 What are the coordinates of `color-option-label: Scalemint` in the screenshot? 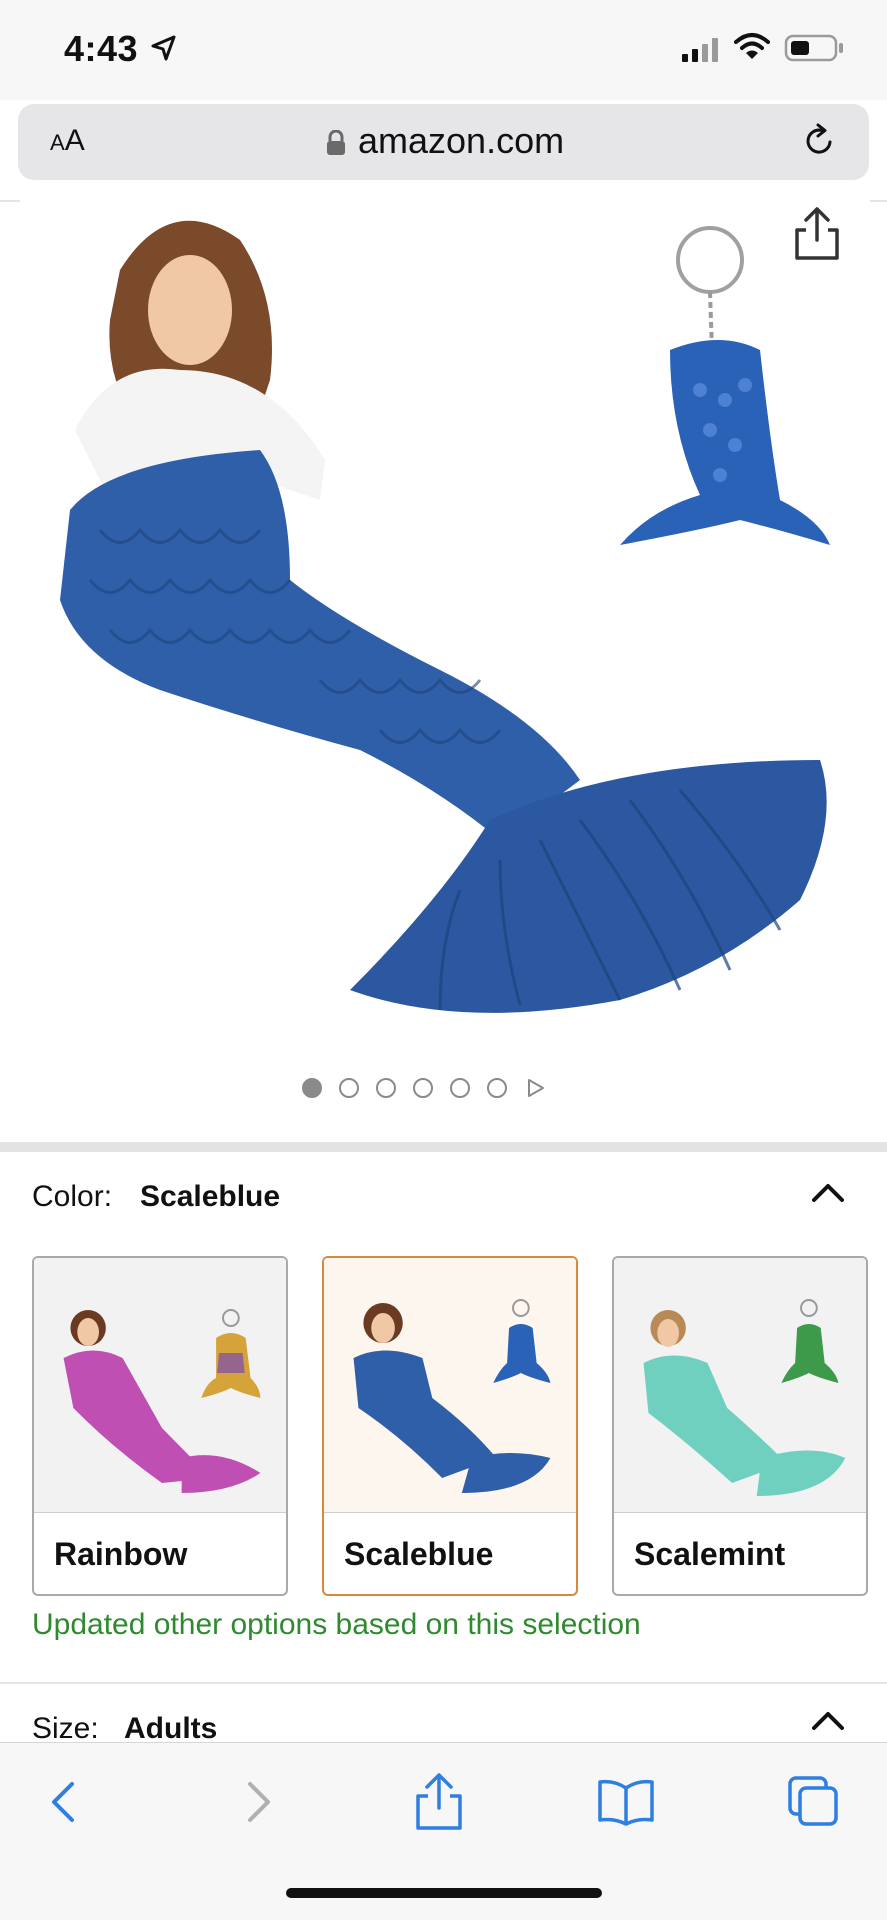 It's located at (710, 1554).